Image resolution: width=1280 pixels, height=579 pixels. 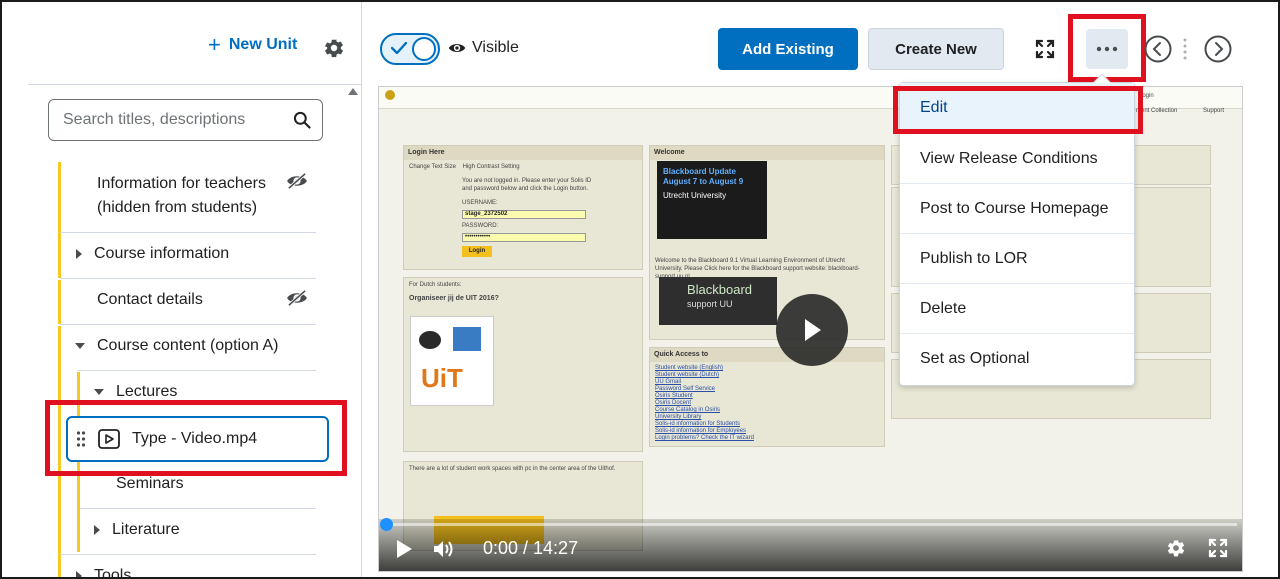 I want to click on search-icon, so click(x=302, y=120).